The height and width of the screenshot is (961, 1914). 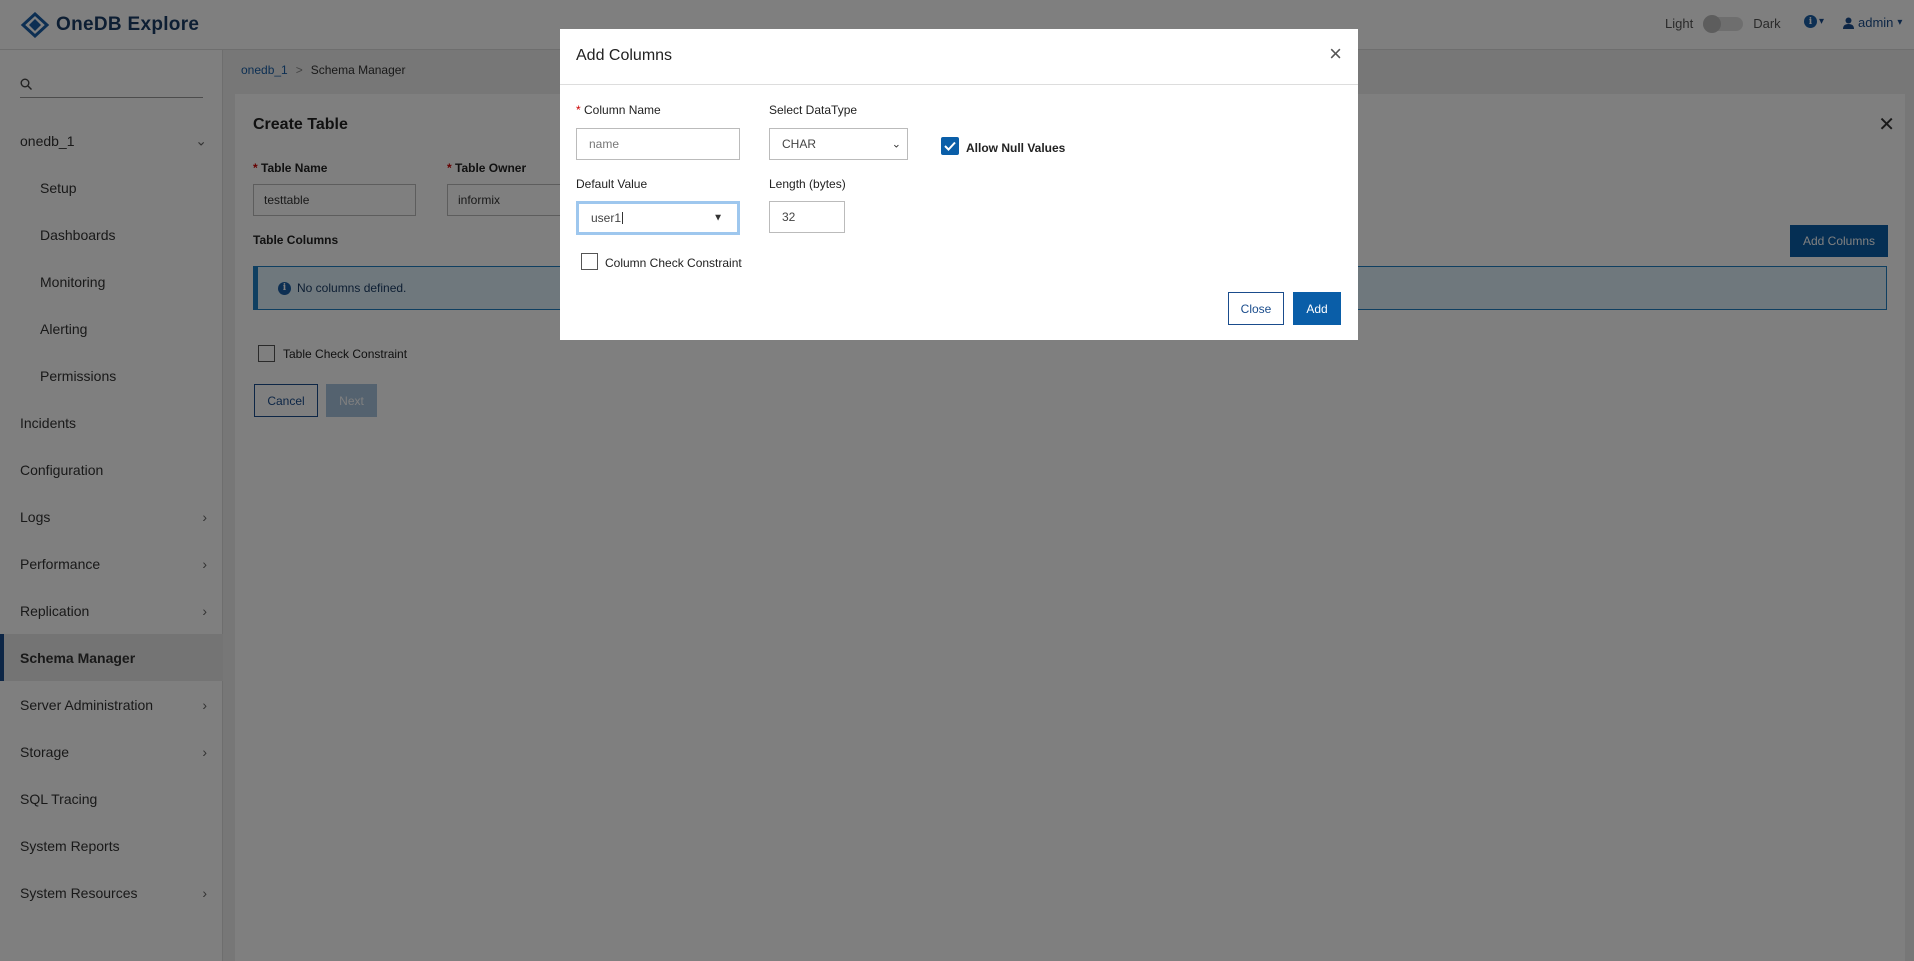 What do you see at coordinates (799, 144) in the screenshot?
I see `datatype-value: CHAR` at bounding box center [799, 144].